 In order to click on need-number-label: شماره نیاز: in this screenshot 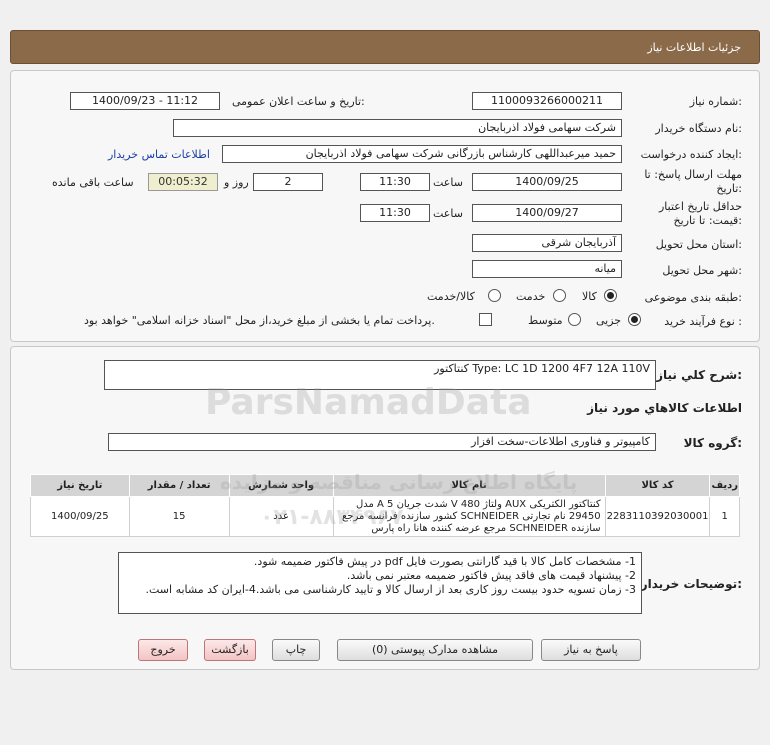, I will do `click(715, 101)`.